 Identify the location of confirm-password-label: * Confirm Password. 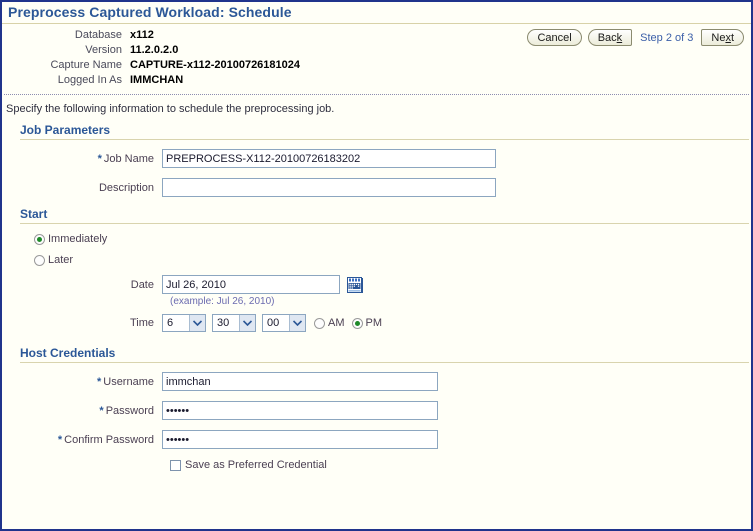
(82, 440).